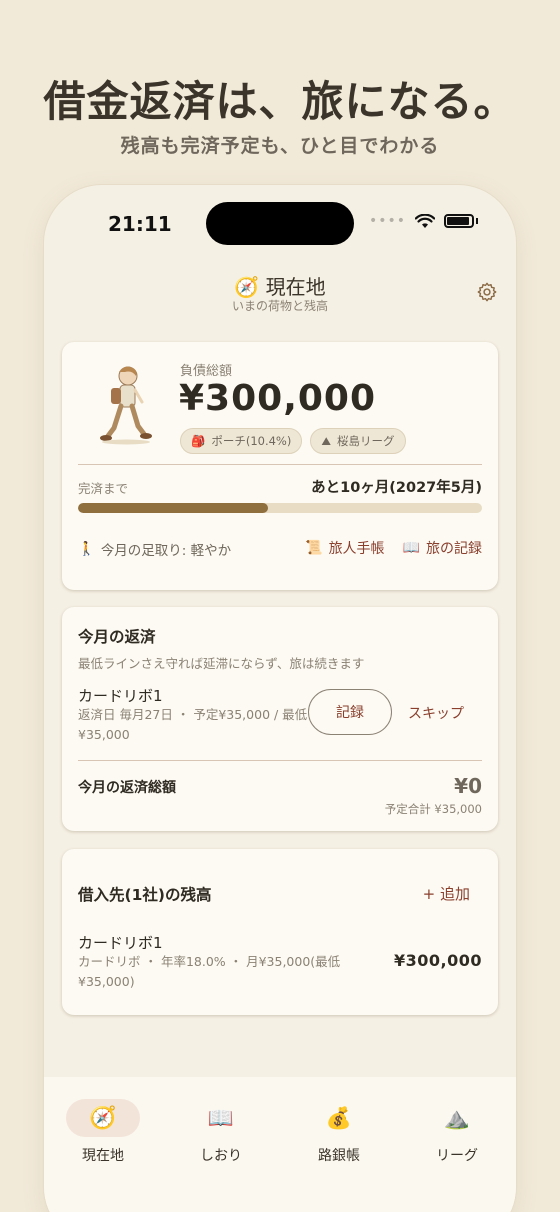  I want to click on promo-subline: 残高も完済予定も、ひと目でわかる, so click(280, 146).